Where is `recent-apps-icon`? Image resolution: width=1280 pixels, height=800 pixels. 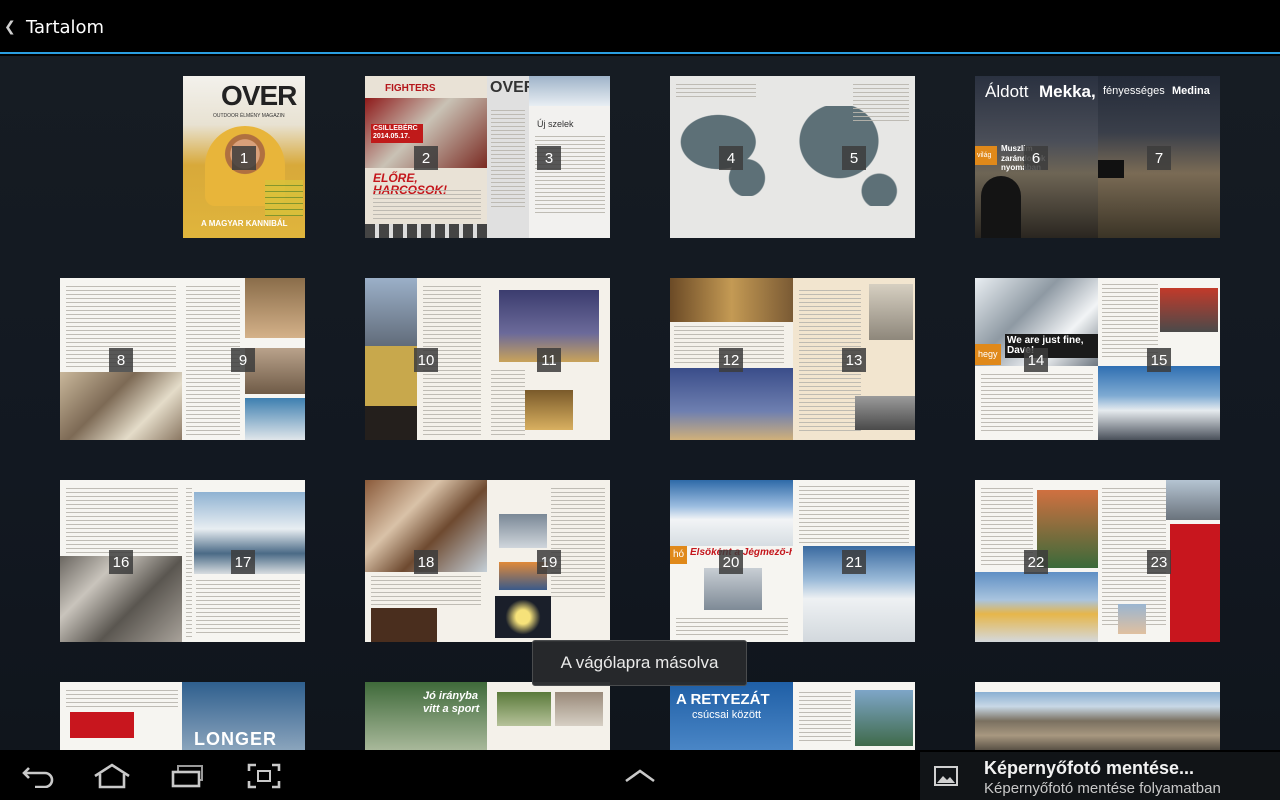 recent-apps-icon is located at coordinates (187, 776).